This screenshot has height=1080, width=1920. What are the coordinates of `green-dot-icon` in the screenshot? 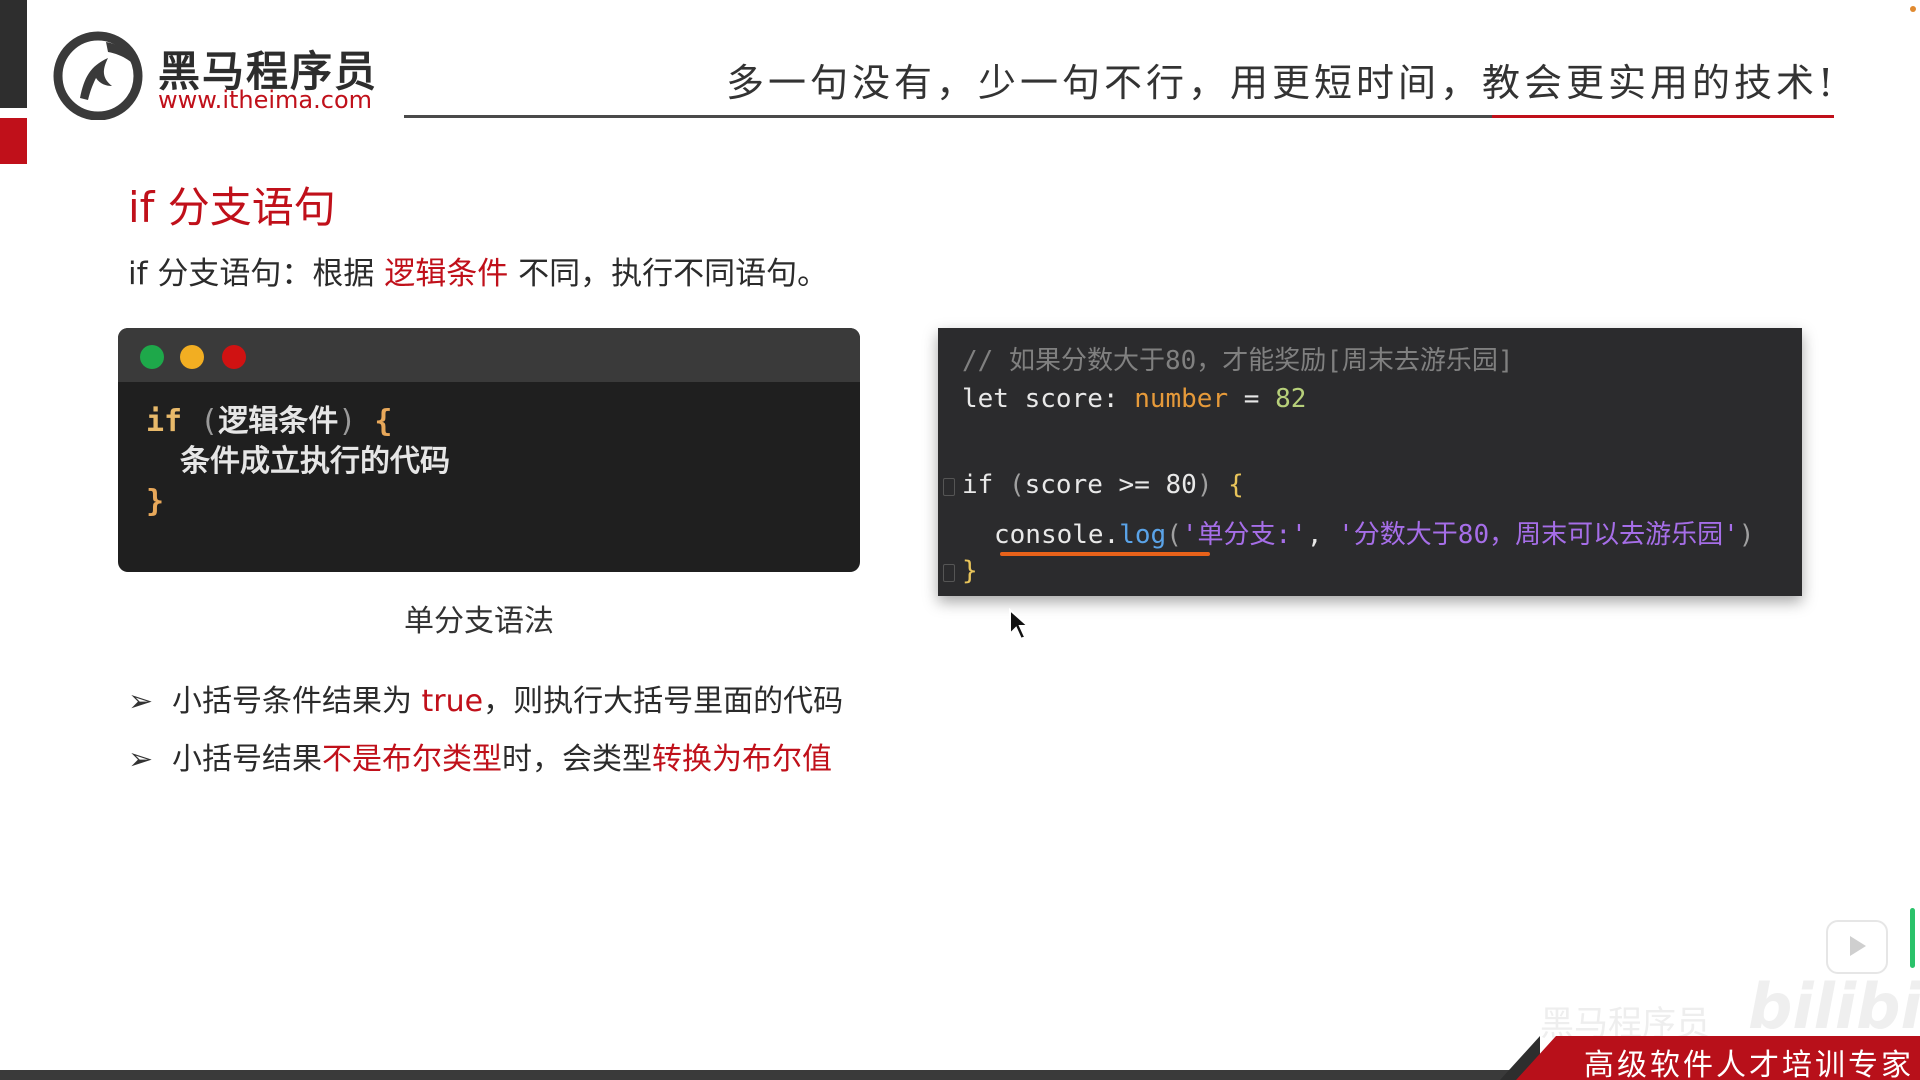 It's located at (152, 357).